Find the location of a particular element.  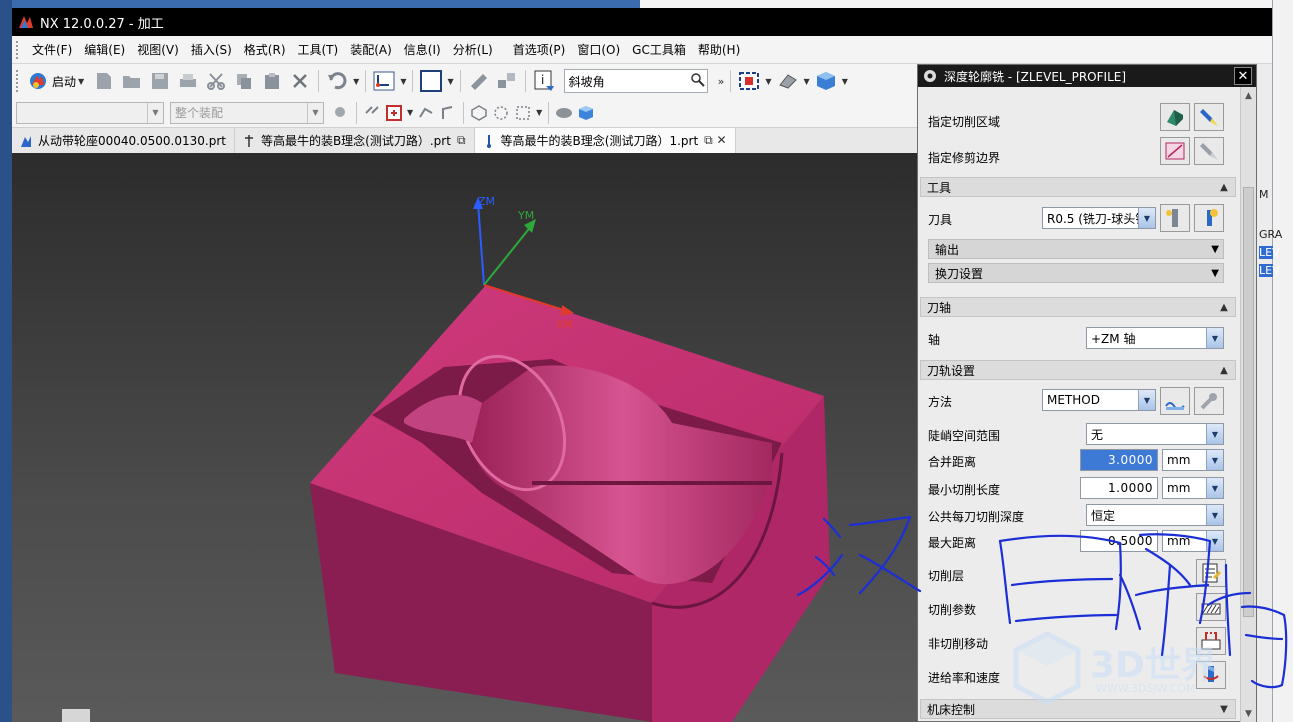

tab-document-3-active: 等高最牛的装B理念(测试刀路）1.prt ⧉ ✕ is located at coordinates (605, 140).